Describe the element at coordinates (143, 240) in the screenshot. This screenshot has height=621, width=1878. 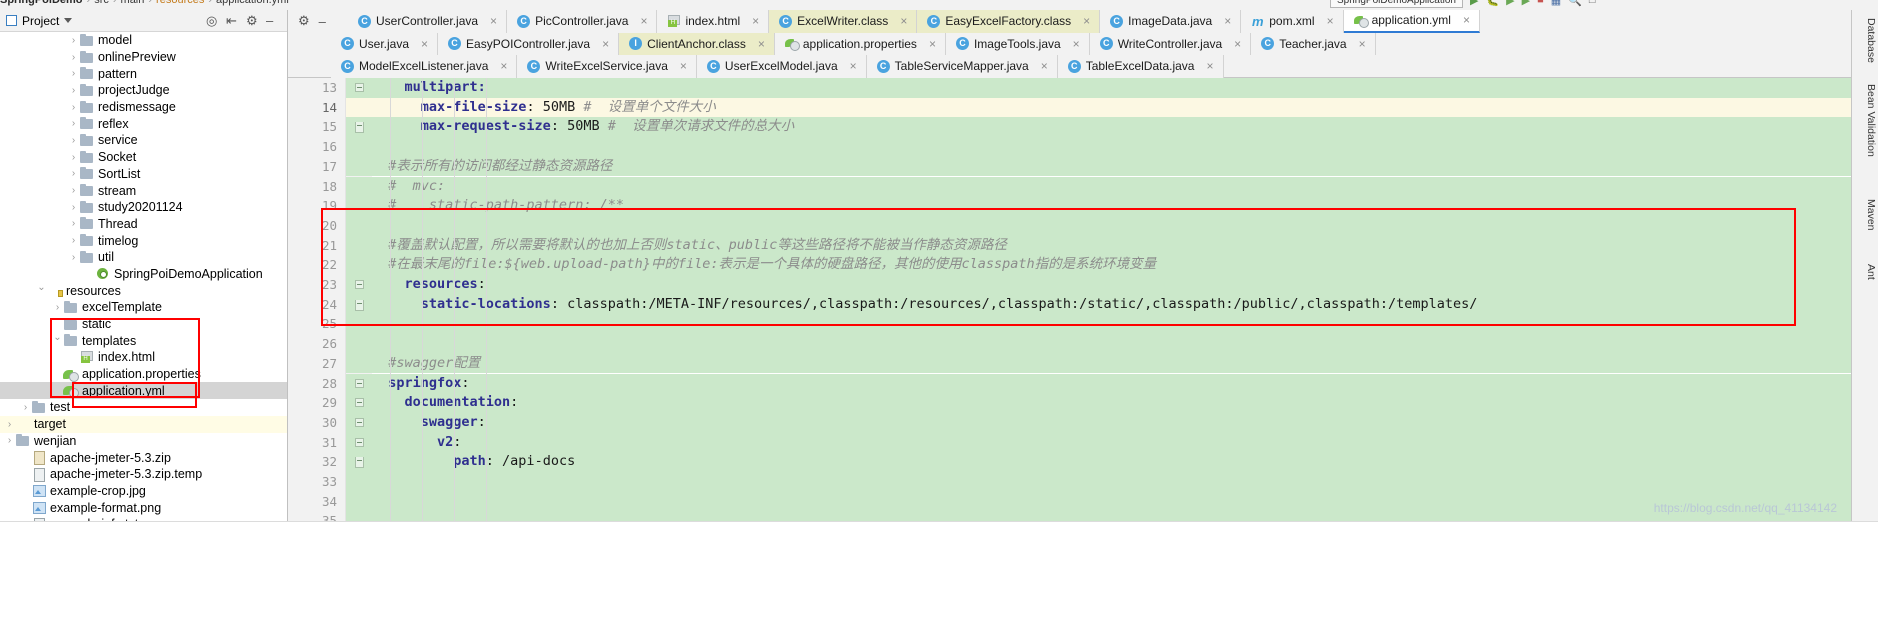
I see `tree-node-timelog: timelog` at that location.